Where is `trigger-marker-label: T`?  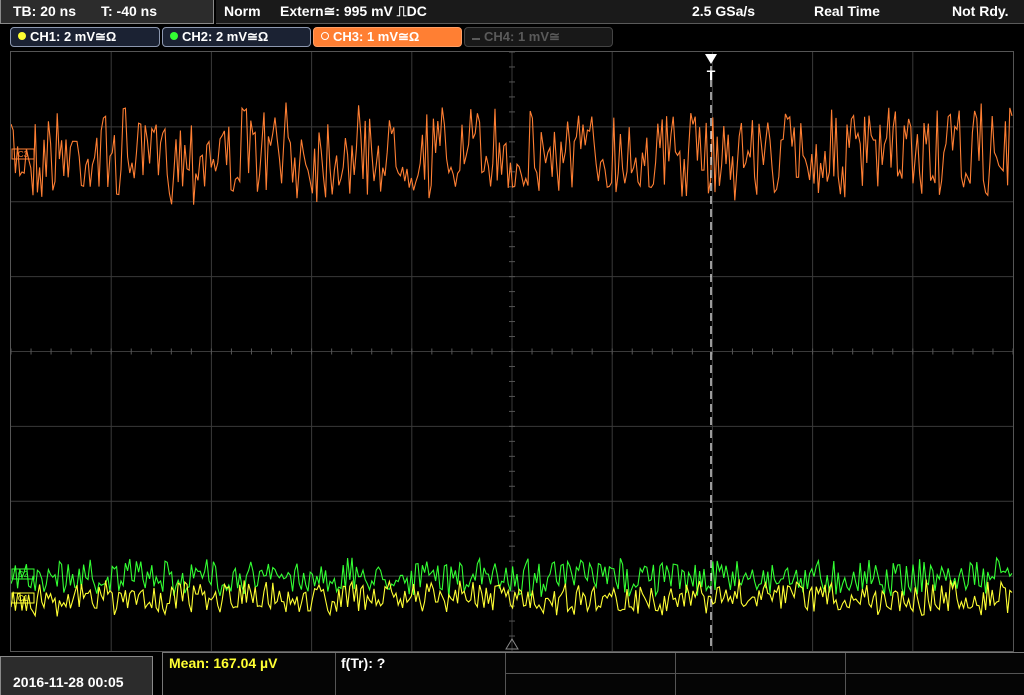 trigger-marker-label: T is located at coordinates (711, 75).